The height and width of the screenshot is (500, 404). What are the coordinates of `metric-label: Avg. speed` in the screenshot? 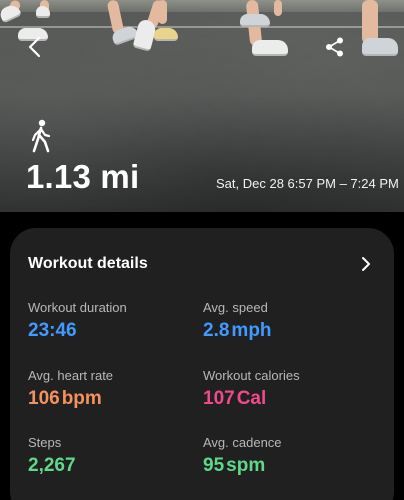 It's located at (235, 307).